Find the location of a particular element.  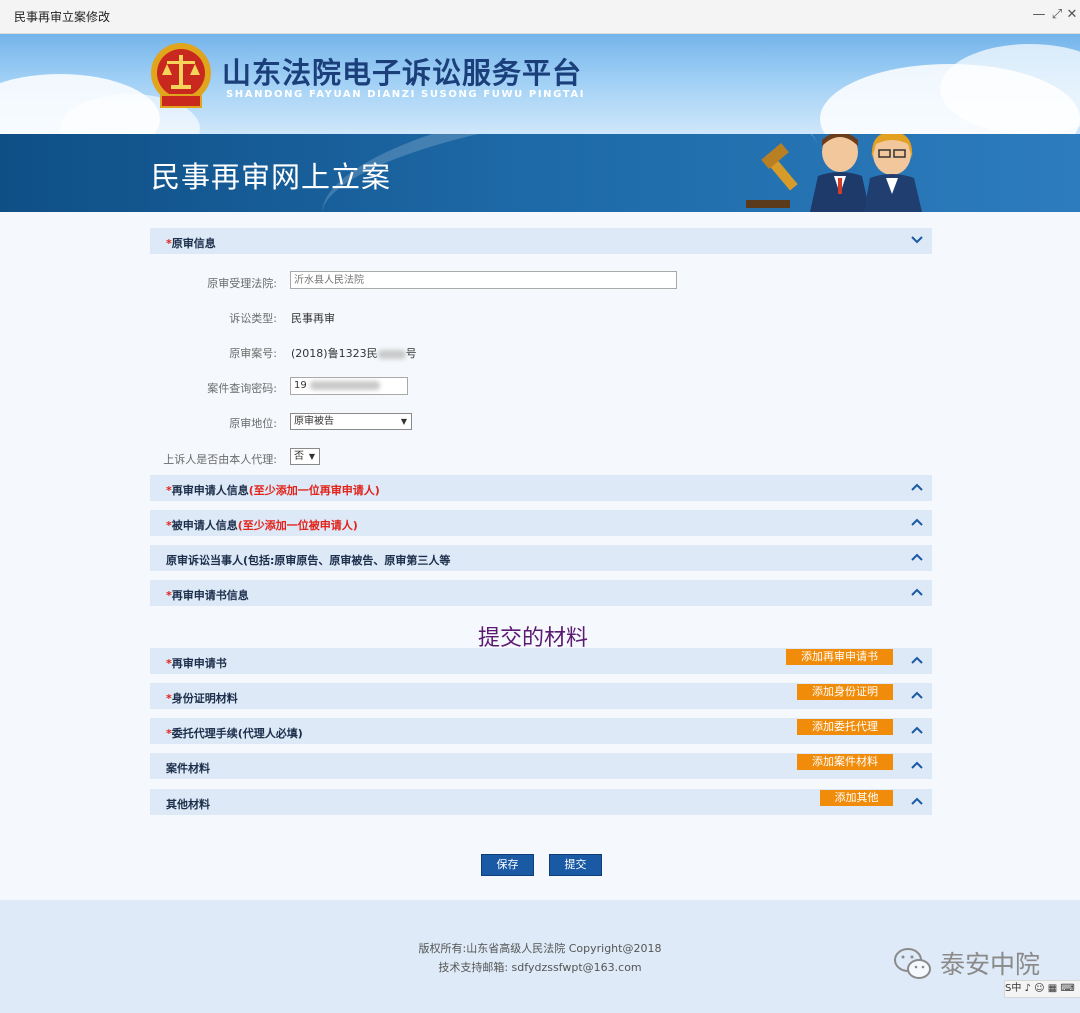

court-label: 原审受理法院: is located at coordinates (242, 283).